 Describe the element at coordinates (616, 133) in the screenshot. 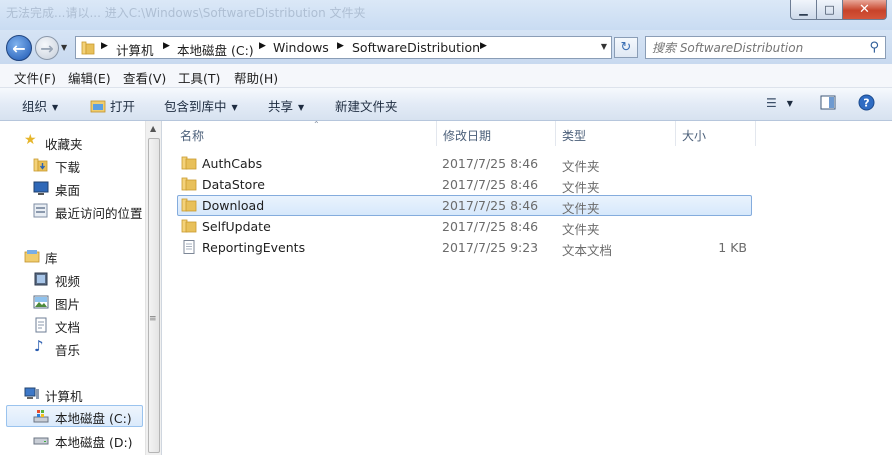

I see `column-header-type: 类型` at that location.